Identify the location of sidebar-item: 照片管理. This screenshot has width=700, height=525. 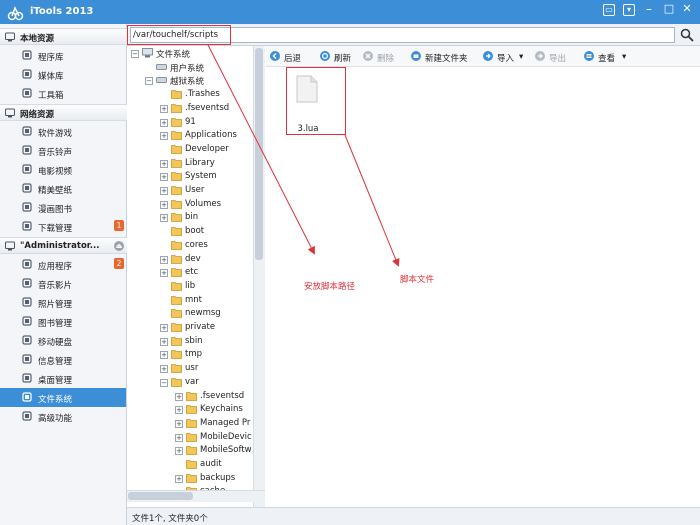
(63, 302).